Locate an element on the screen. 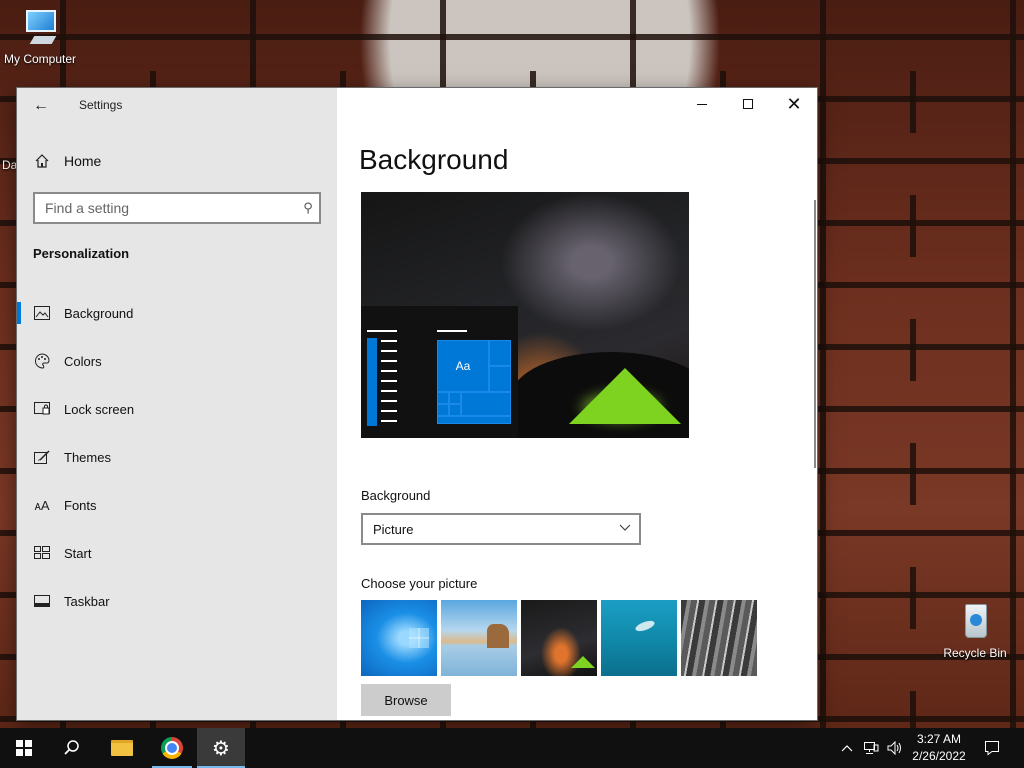  taskbar-chrome is located at coordinates (172, 748).